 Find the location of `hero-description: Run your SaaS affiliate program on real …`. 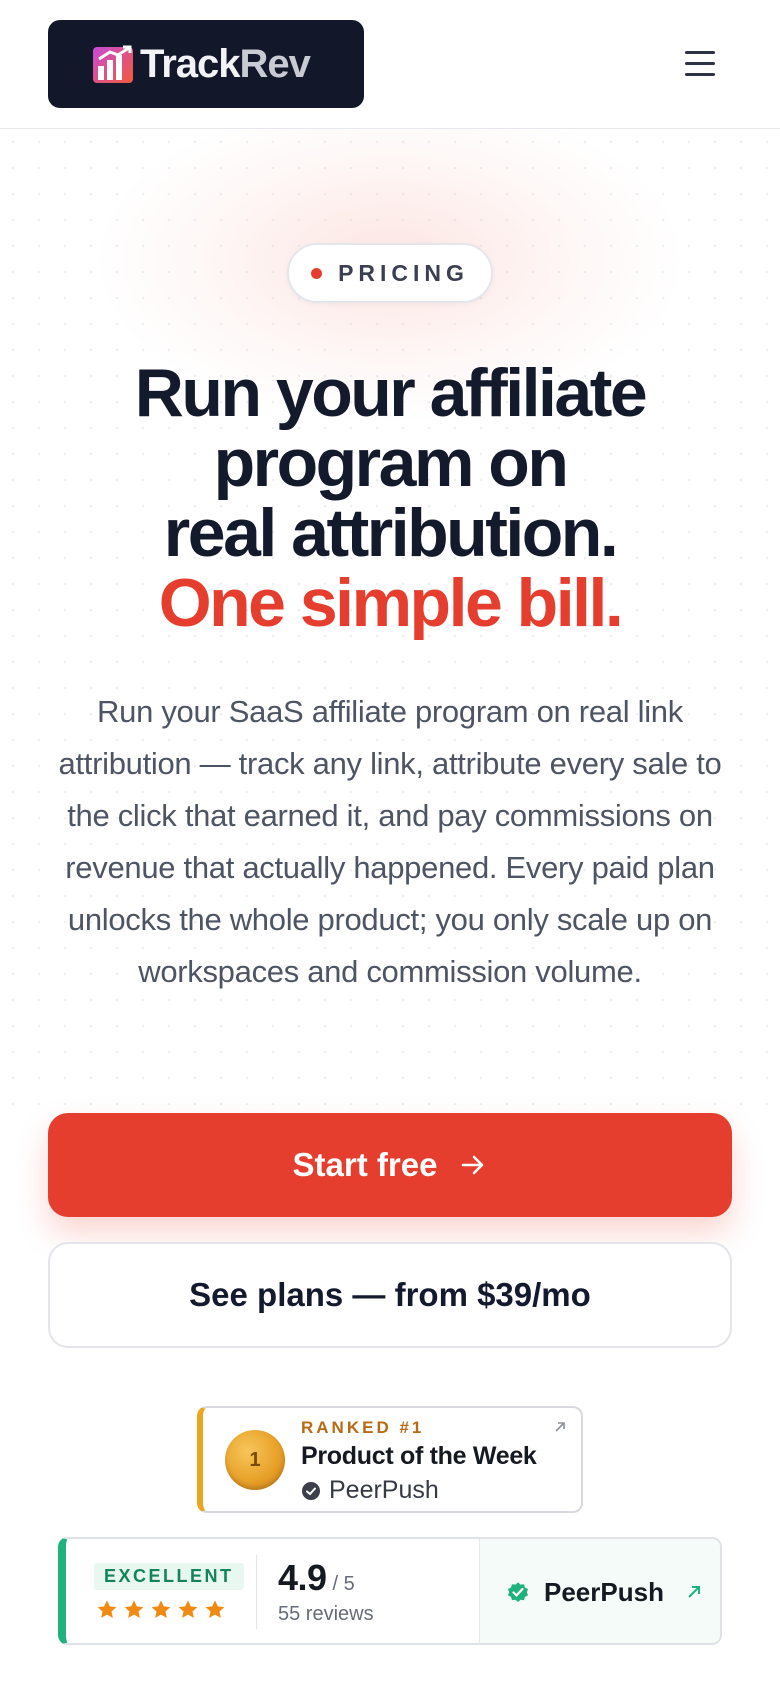

hero-description: Run your SaaS affiliate program on real … is located at coordinates (390, 841).